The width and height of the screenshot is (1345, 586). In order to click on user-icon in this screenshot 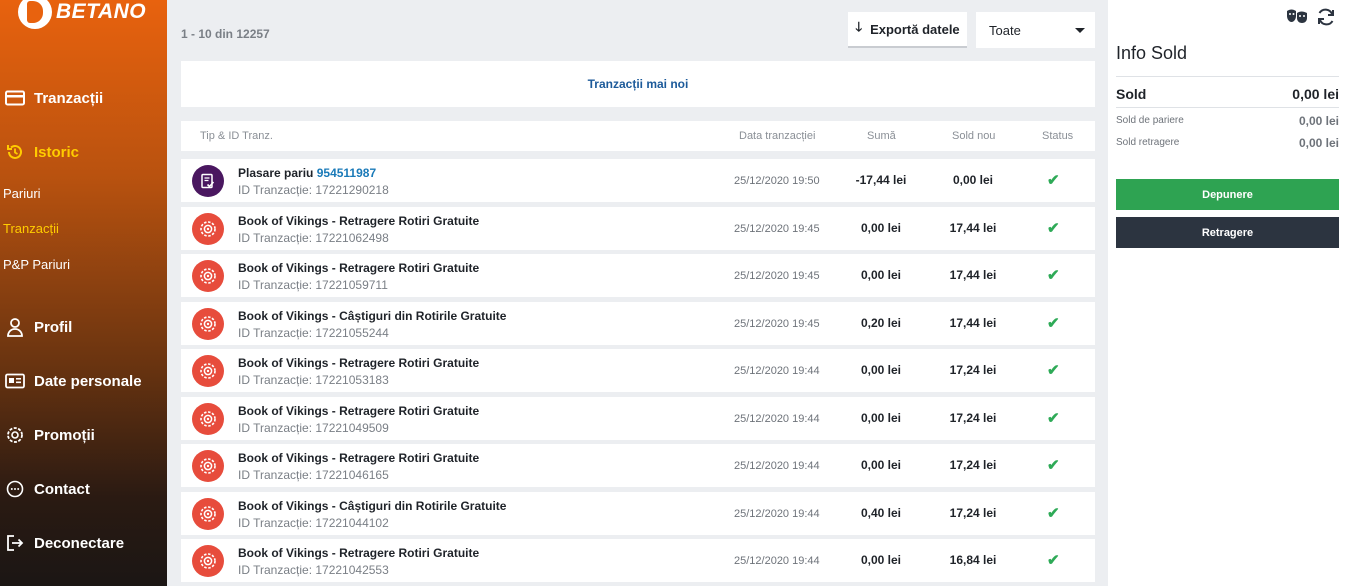, I will do `click(15, 327)`.